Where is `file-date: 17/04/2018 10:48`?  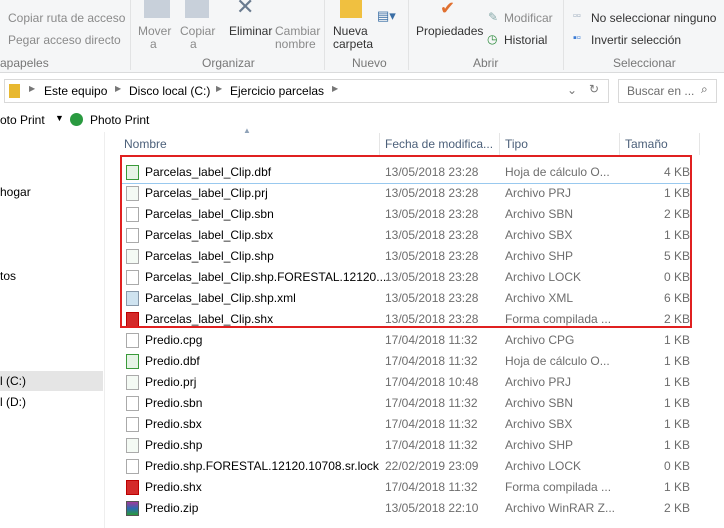 file-date: 17/04/2018 10:48 is located at coordinates (432, 382).